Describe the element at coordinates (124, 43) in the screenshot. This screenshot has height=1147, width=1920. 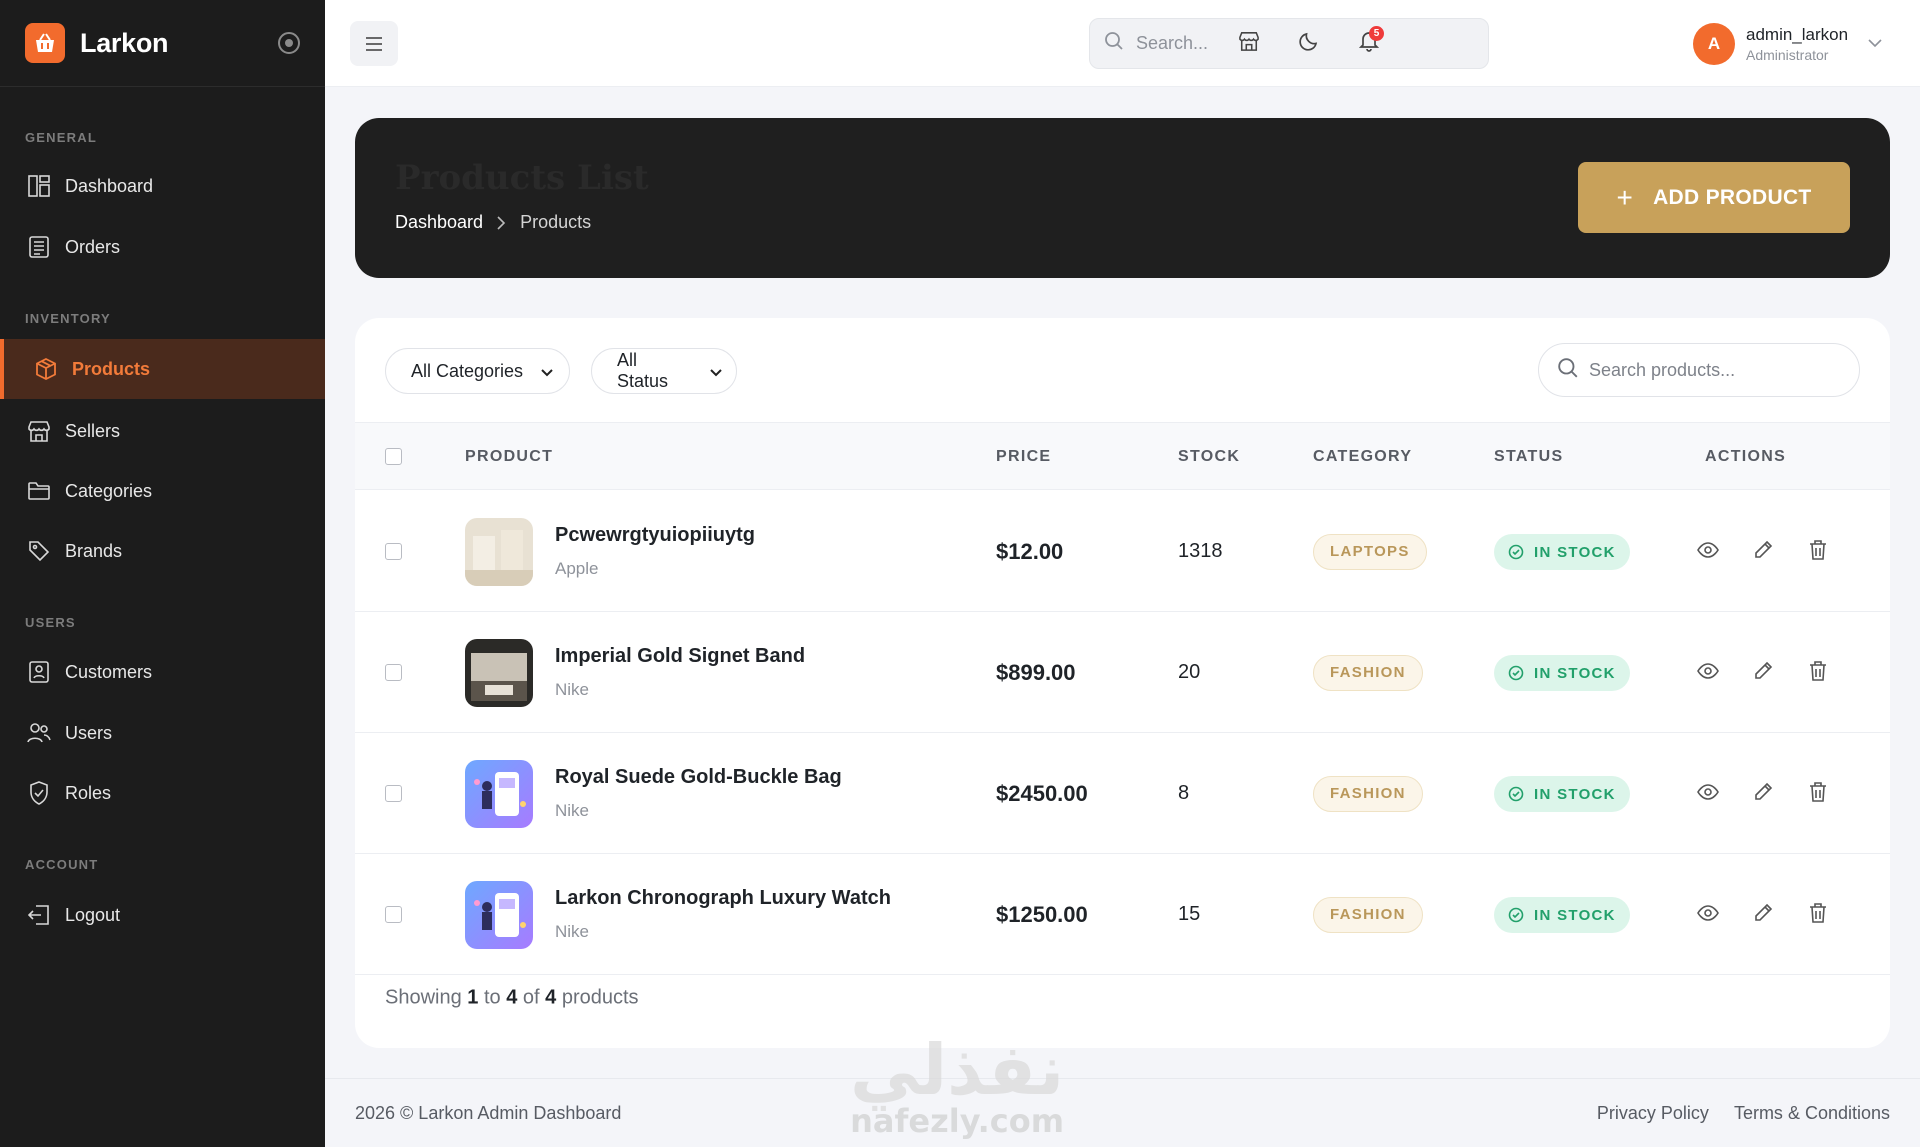
I see `brand-name: Larkon` at that location.